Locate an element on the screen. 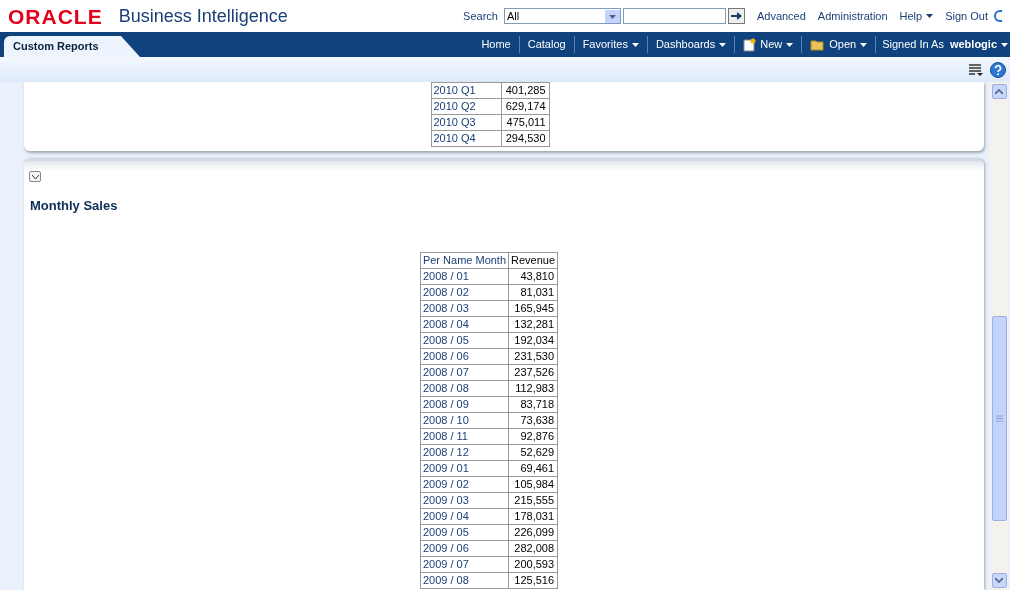  collapse-button is located at coordinates (35, 176).